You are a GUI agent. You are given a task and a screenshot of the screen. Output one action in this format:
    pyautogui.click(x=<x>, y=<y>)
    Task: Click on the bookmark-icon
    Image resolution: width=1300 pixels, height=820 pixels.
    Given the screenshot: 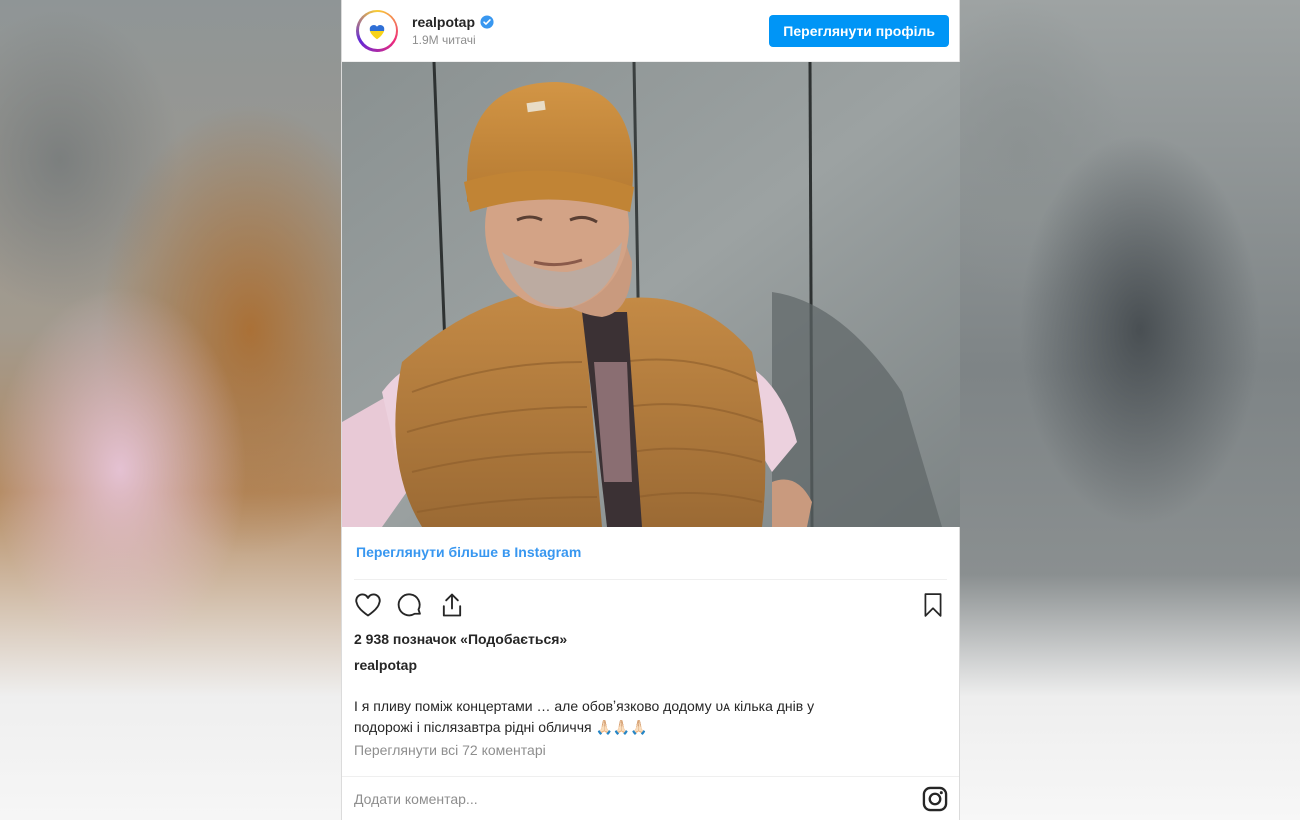 What is the action you would take?
    pyautogui.click(x=933, y=605)
    